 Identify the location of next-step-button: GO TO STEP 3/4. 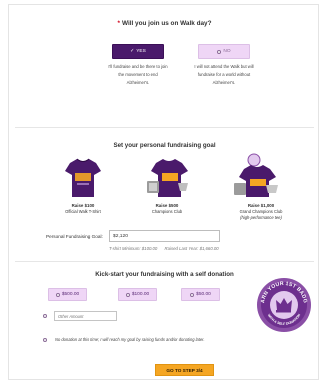
(184, 370).